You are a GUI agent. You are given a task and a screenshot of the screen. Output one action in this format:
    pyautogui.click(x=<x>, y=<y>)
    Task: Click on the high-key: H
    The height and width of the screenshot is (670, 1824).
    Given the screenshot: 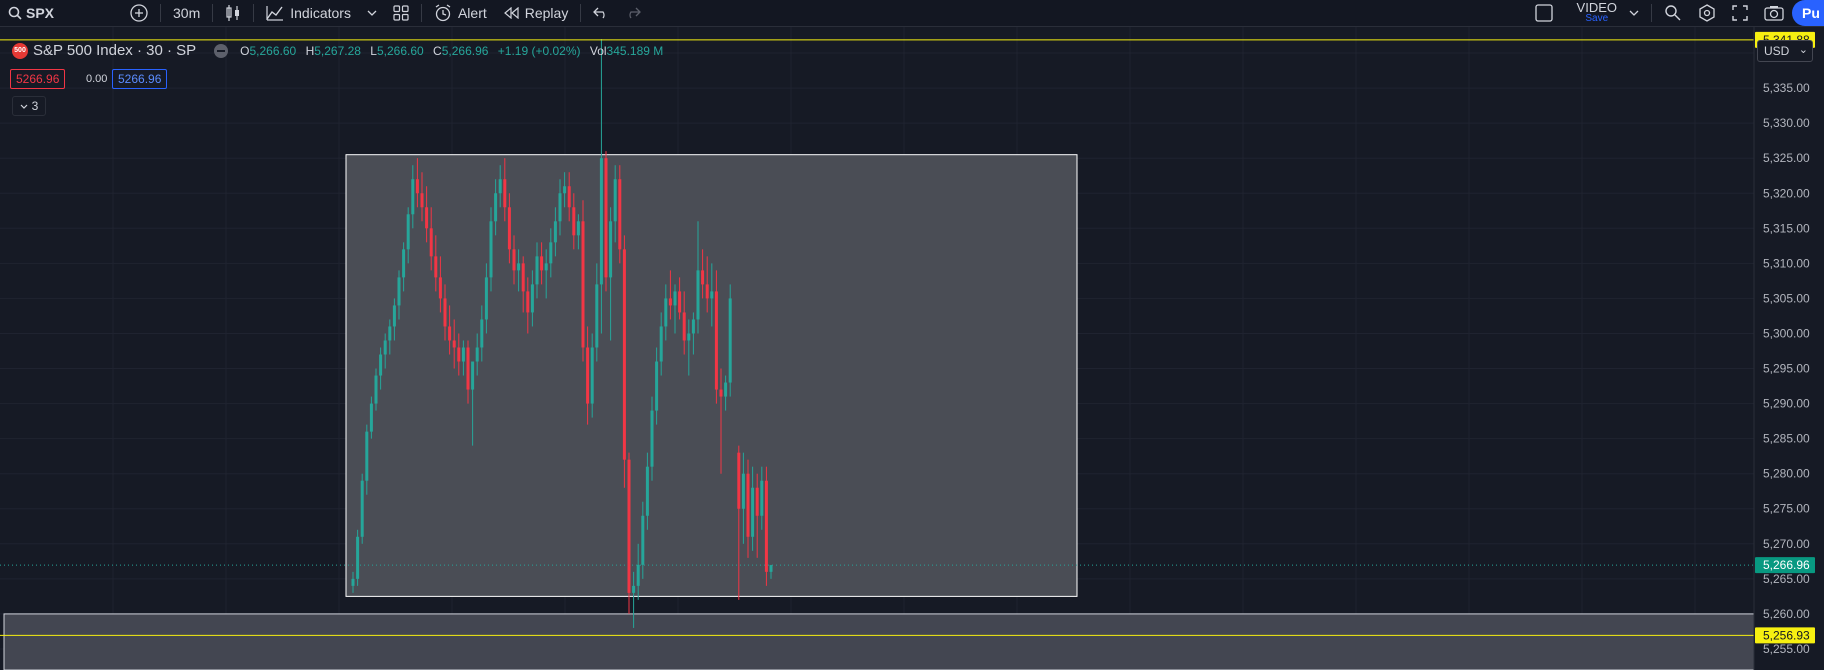 What is the action you would take?
    pyautogui.click(x=310, y=50)
    